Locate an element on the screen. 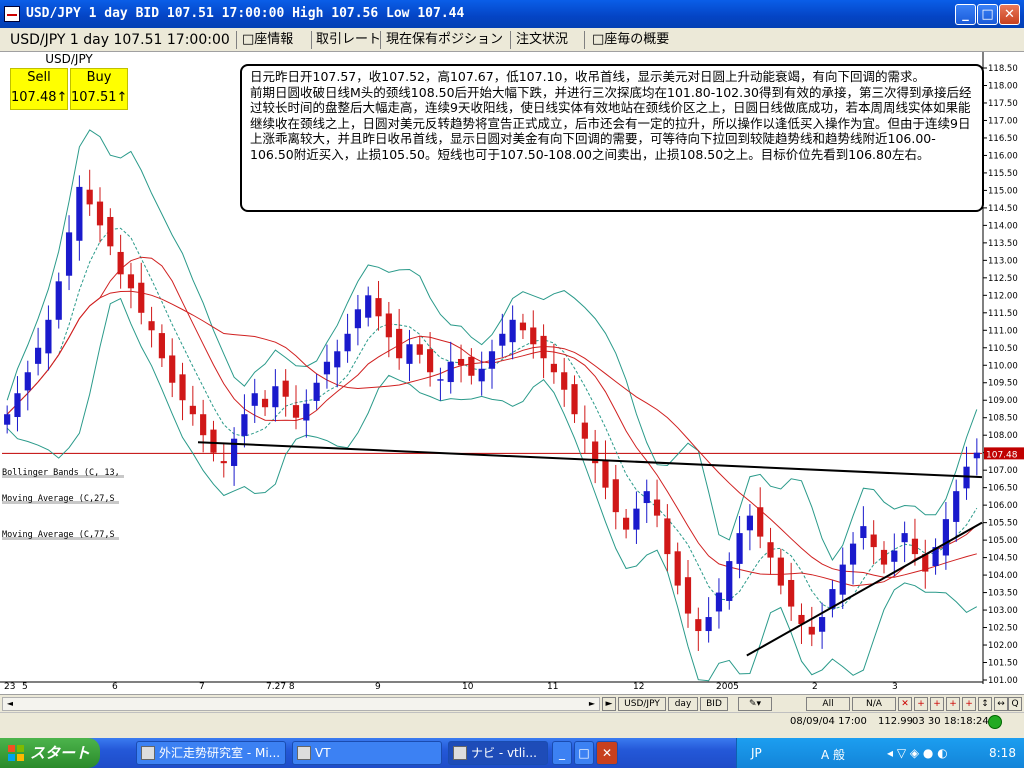 The height and width of the screenshot is (768, 1024). tab-positions: 現在保有ポジション is located at coordinates (444, 40).